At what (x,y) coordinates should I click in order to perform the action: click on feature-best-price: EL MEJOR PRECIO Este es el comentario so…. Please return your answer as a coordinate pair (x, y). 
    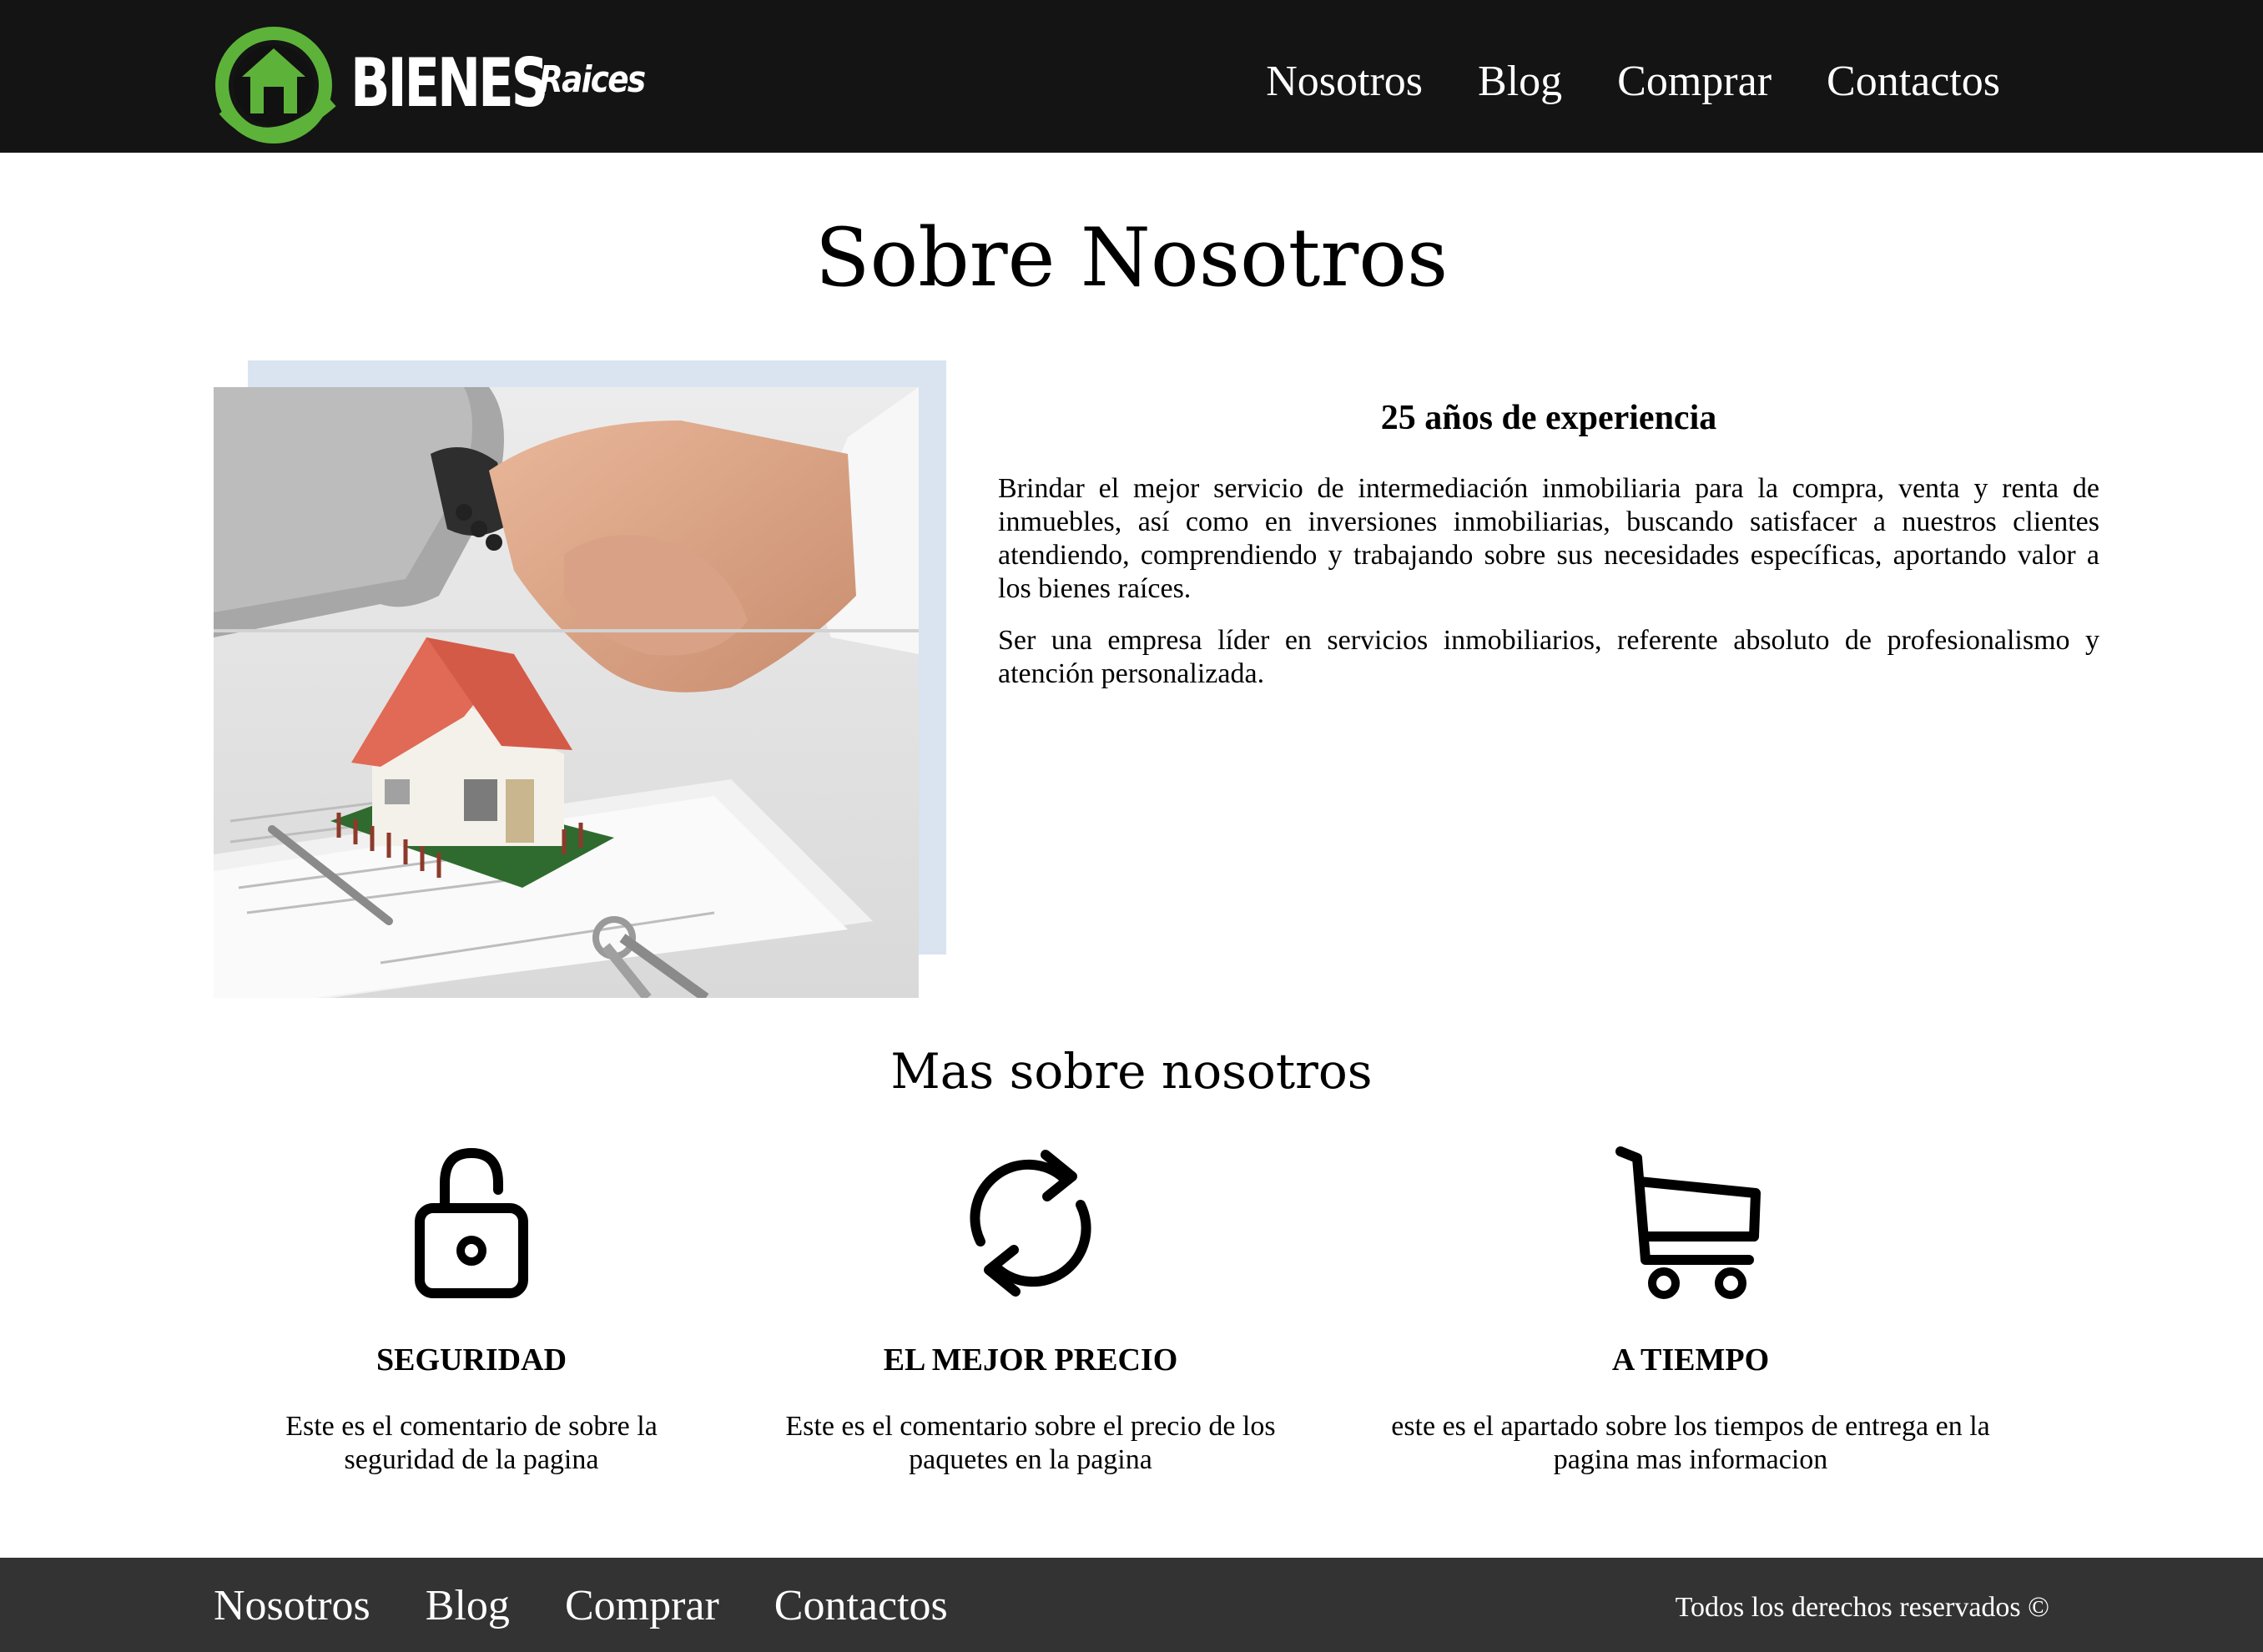
    Looking at the image, I should click on (1030, 1309).